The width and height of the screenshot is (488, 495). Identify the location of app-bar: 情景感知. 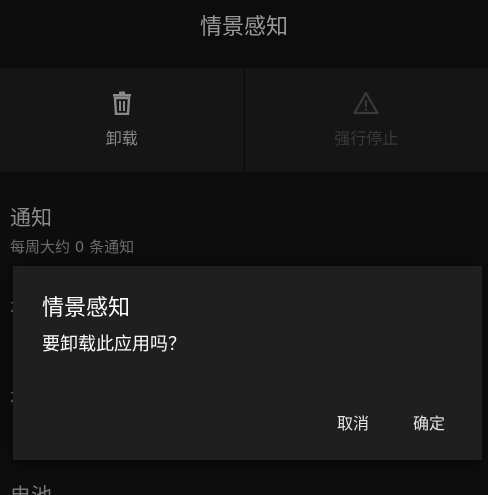
(244, 34).